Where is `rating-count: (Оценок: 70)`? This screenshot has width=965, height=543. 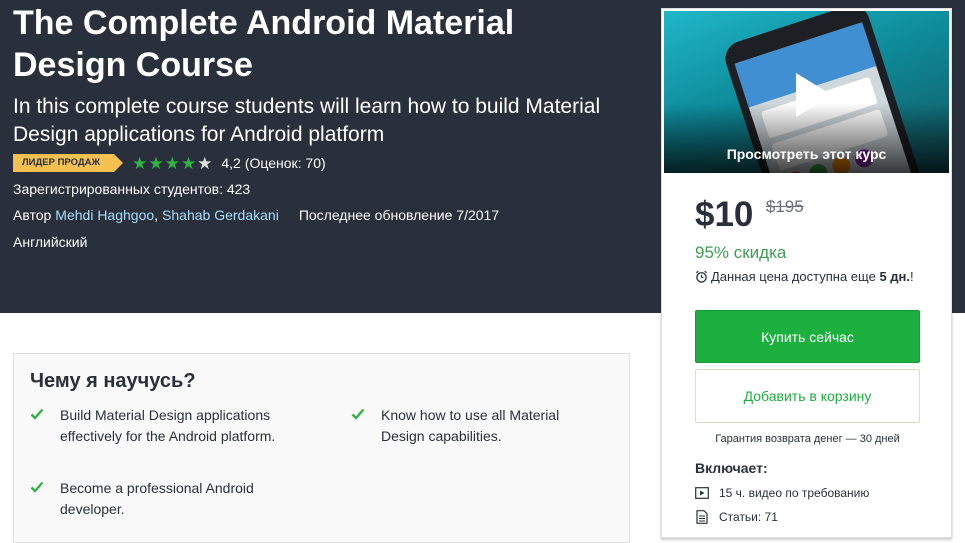 rating-count: (Оценок: 70) is located at coordinates (285, 163).